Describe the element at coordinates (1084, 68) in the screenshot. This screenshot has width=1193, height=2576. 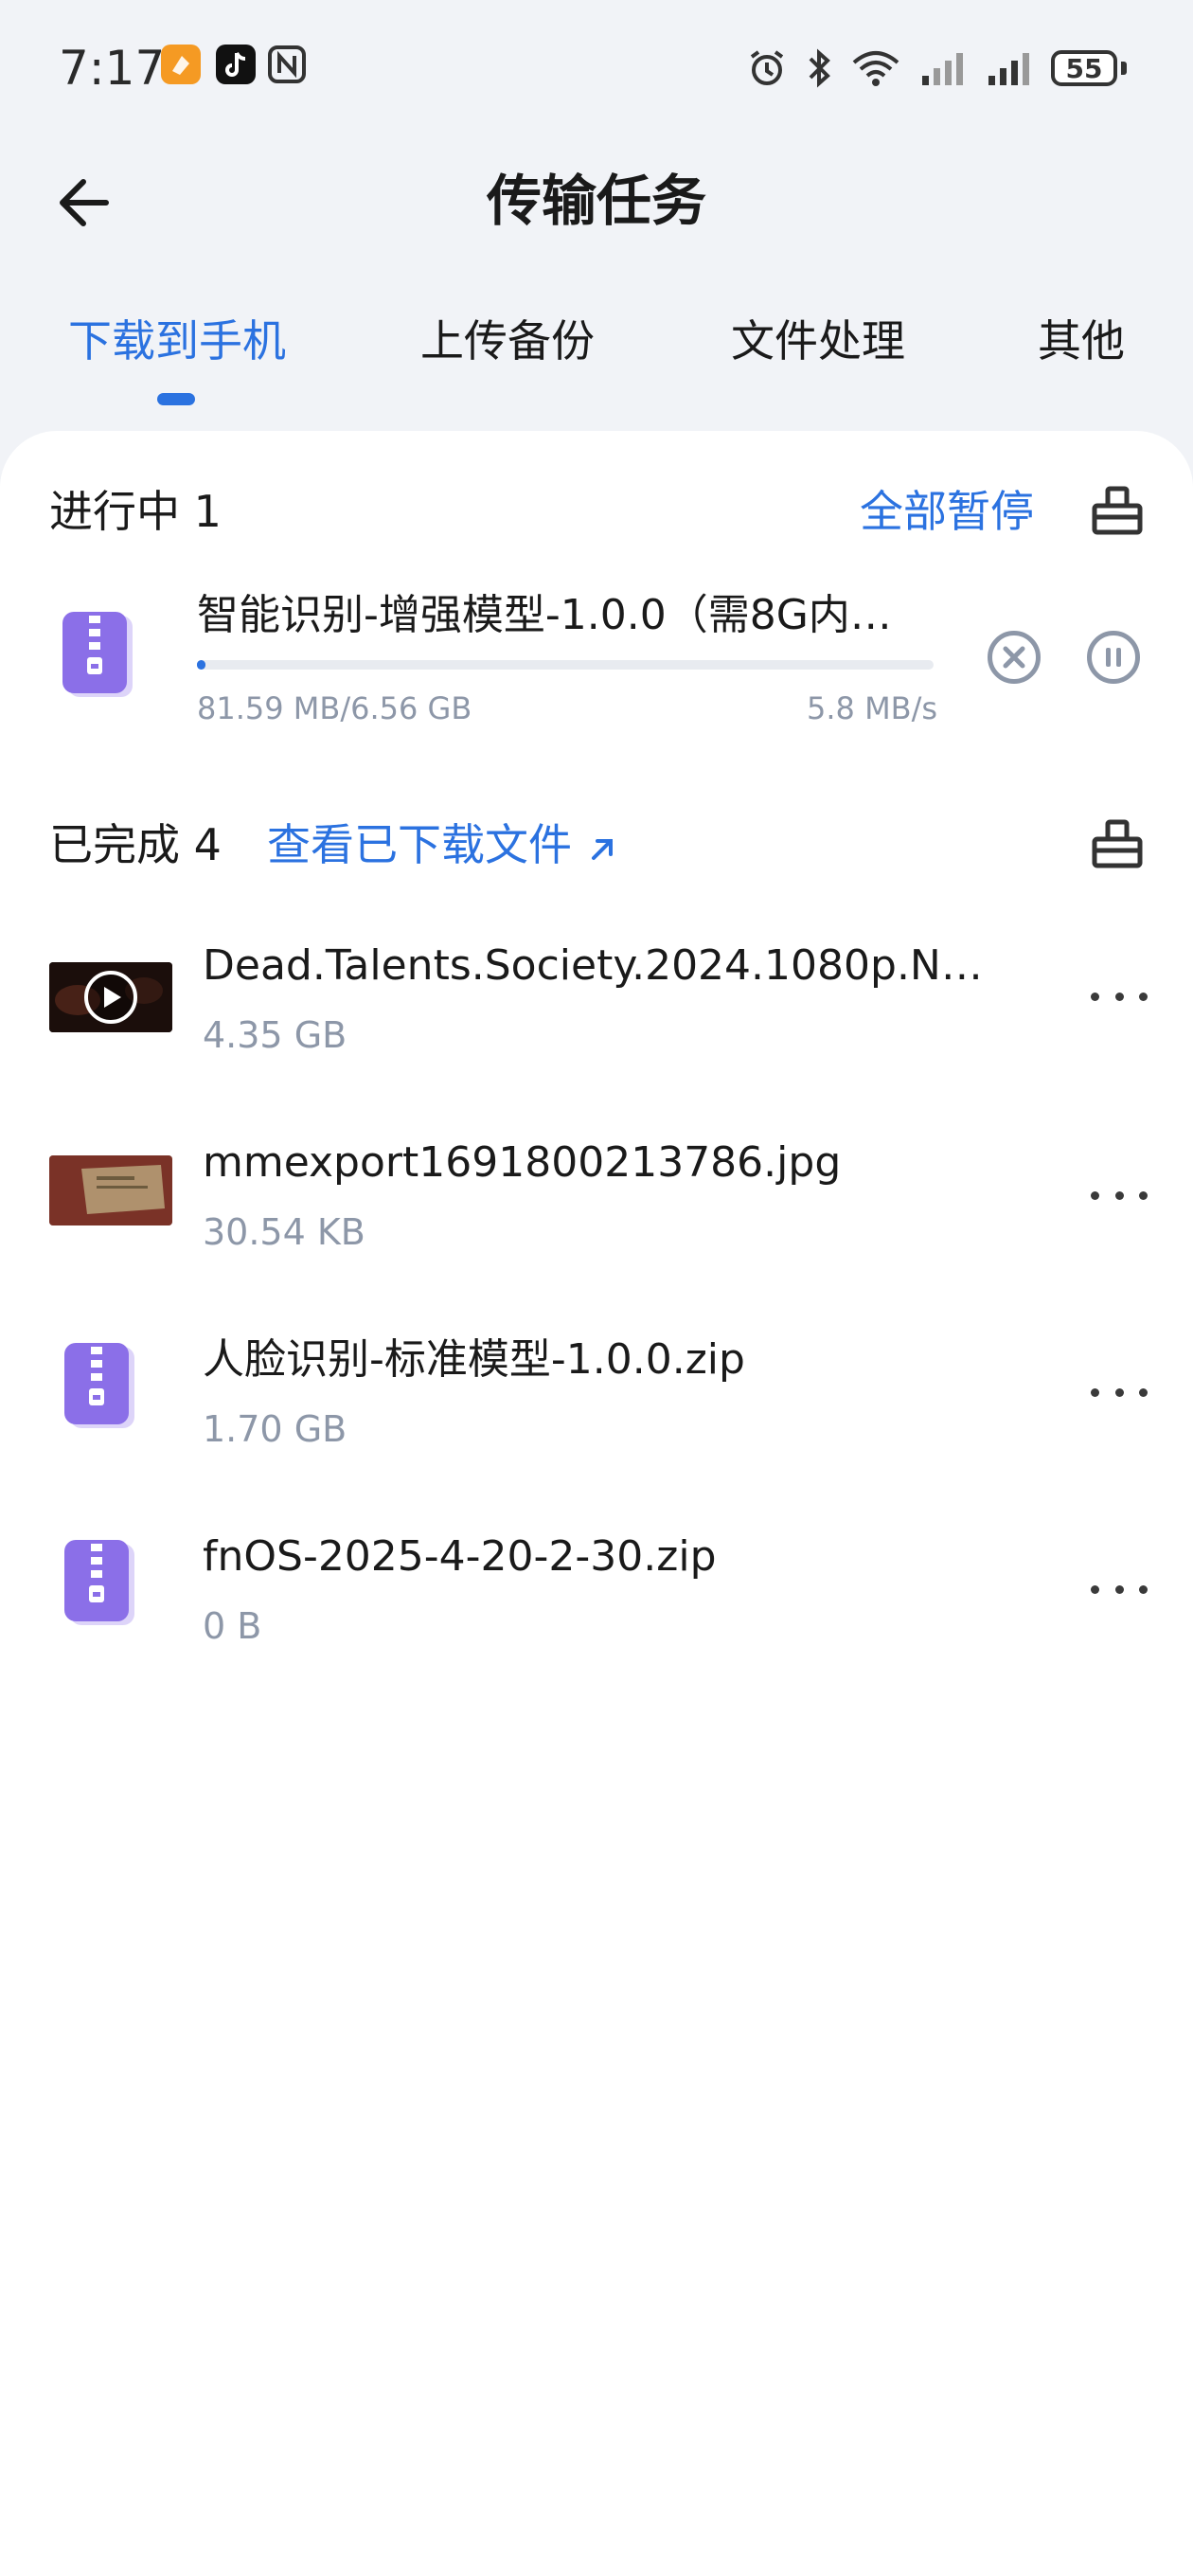
I see `battery-indicator: 55` at that location.